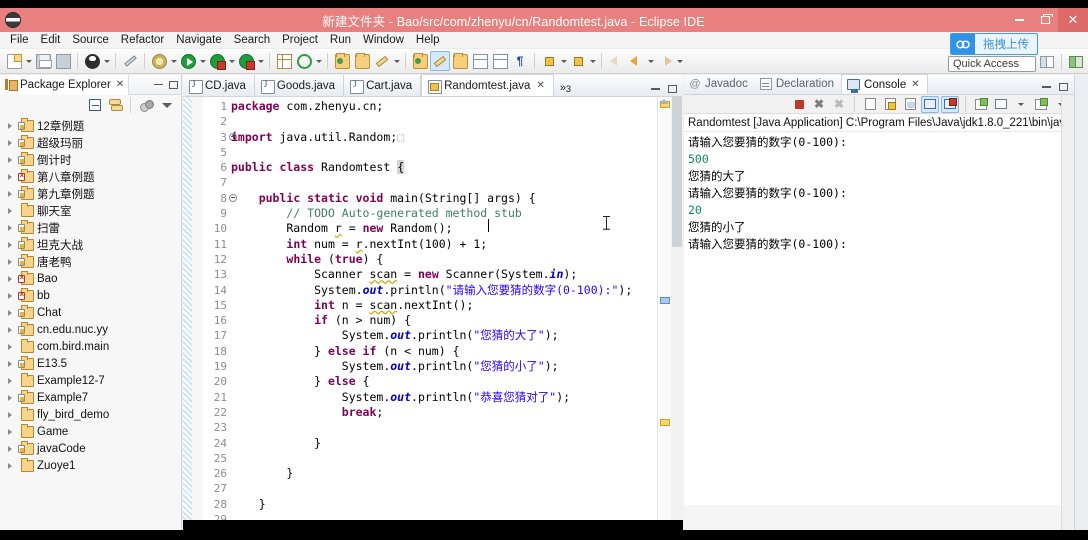 The width and height of the screenshot is (1088, 540). Describe the element at coordinates (1021, 104) in the screenshot. I see `display-selected-console-dropdown-arrow-icon` at that location.